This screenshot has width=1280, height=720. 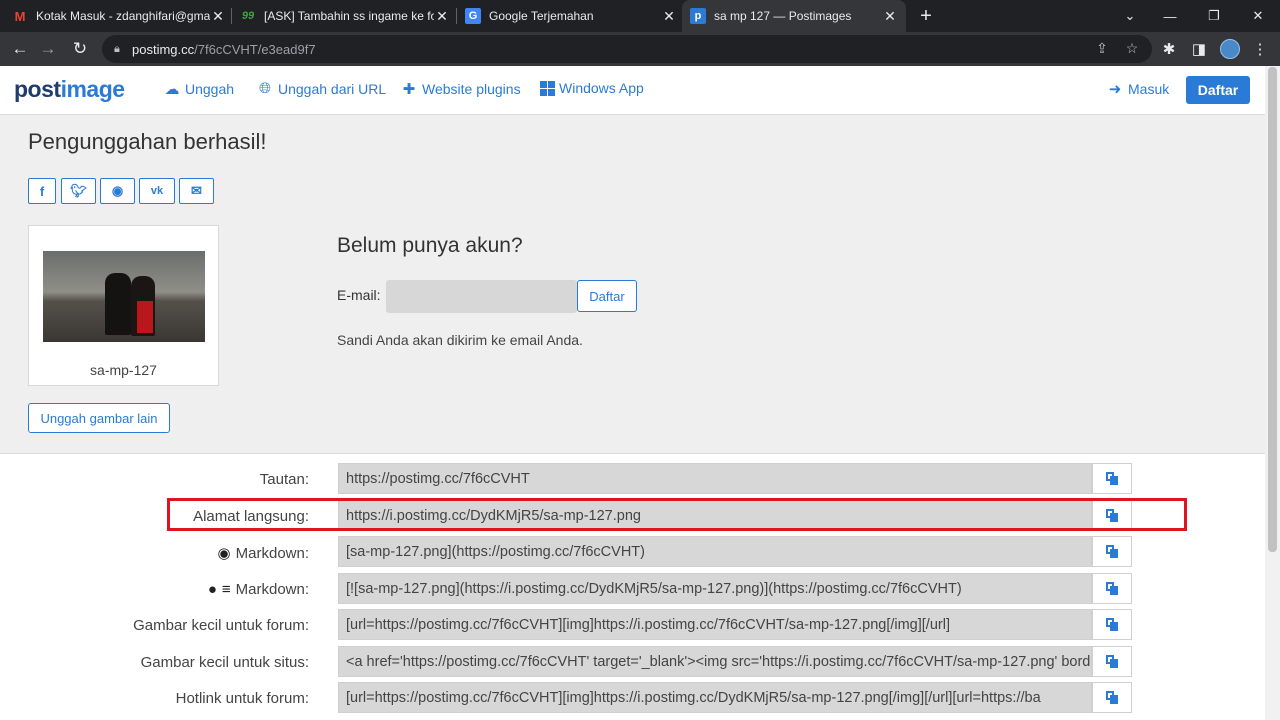 I want to click on twitter-icon: 🐦︎, so click(x=78, y=191).